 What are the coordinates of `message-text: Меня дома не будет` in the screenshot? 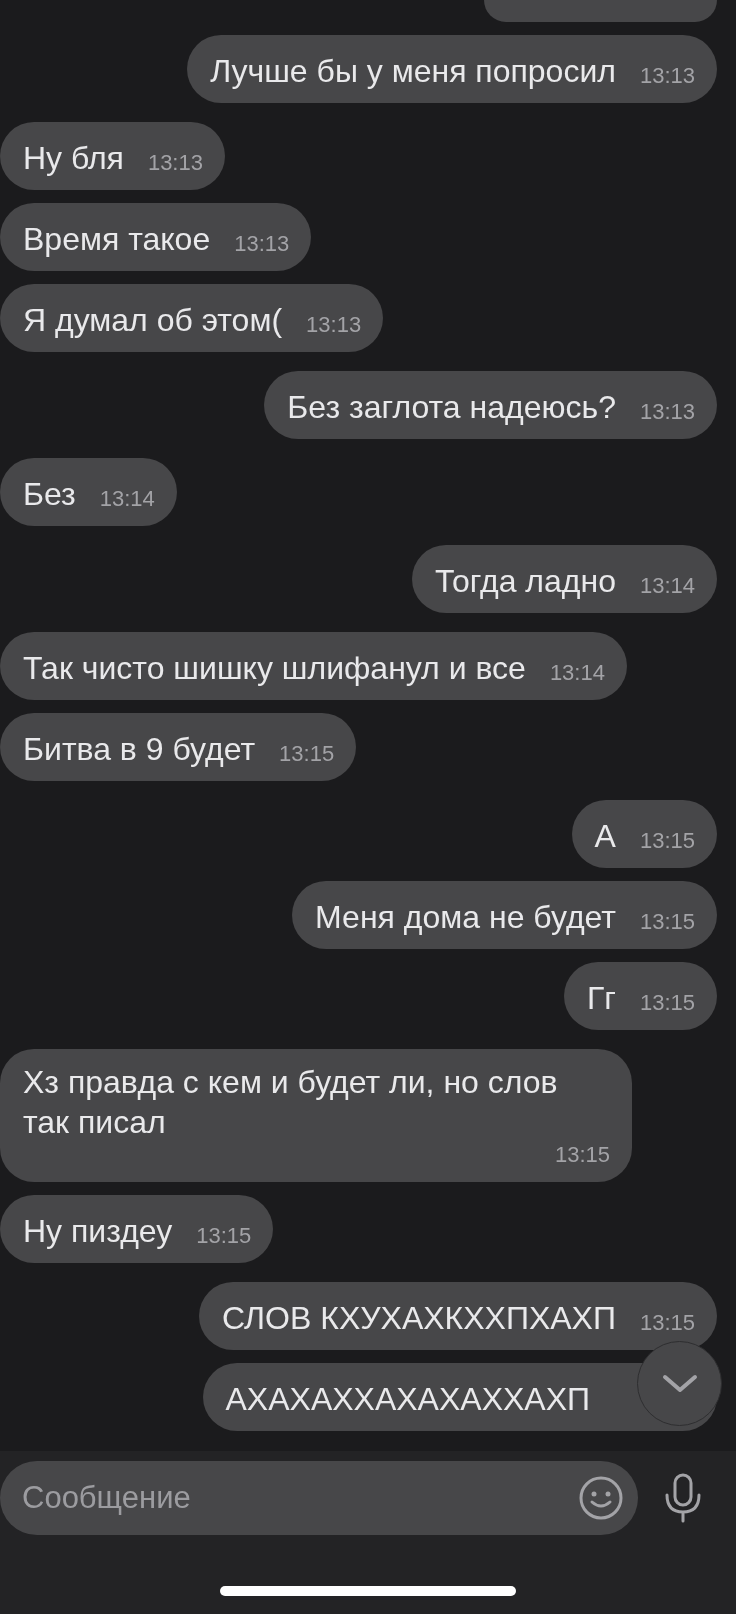 It's located at (465, 917).